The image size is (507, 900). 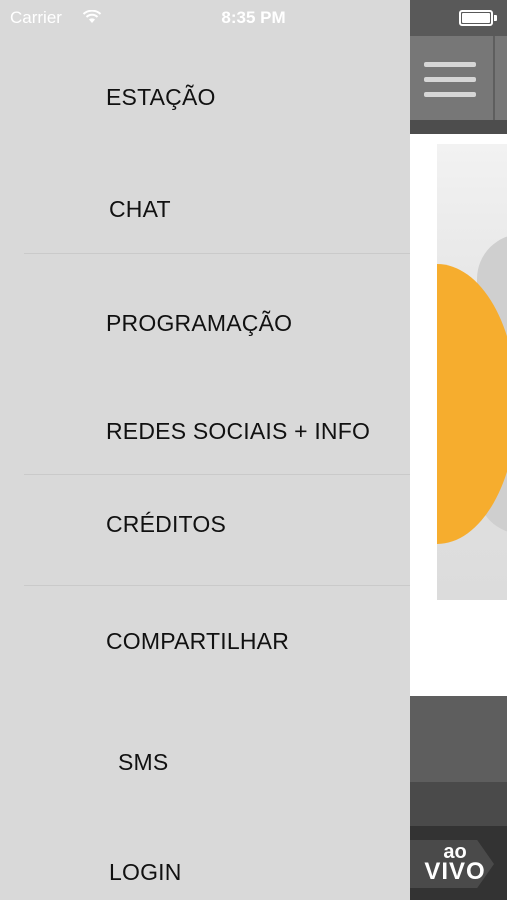 What do you see at coordinates (166, 524) in the screenshot?
I see `menu-item-label: CRÉDITOS` at bounding box center [166, 524].